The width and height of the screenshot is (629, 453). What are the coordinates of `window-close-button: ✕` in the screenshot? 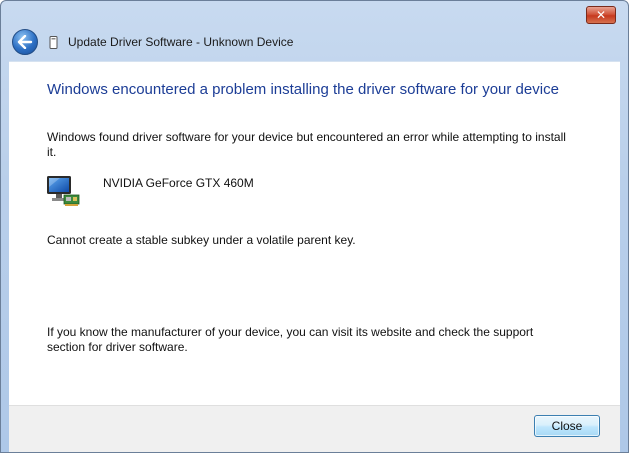 It's located at (601, 15).